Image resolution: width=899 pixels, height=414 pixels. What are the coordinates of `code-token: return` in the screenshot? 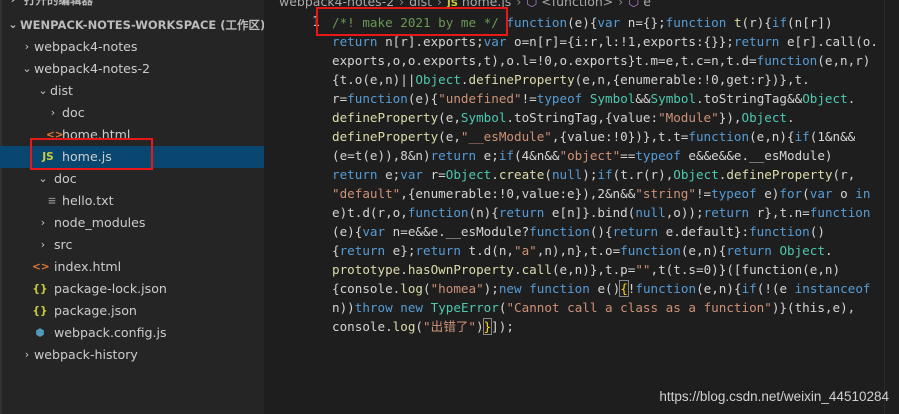 It's located at (438, 250).